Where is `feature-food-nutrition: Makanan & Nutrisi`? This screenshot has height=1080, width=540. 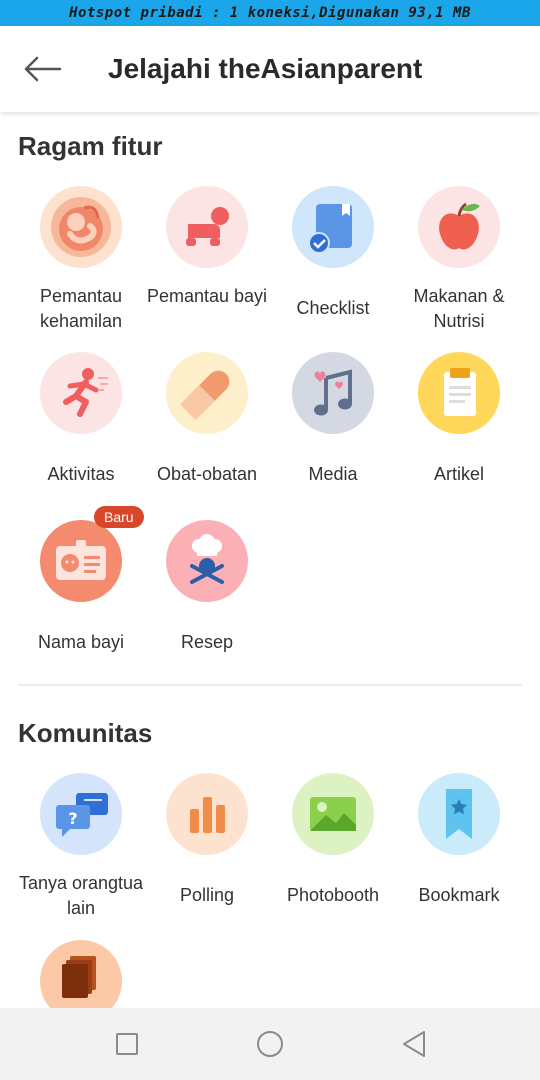 feature-food-nutrition: Makanan & Nutrisi is located at coordinates (459, 261).